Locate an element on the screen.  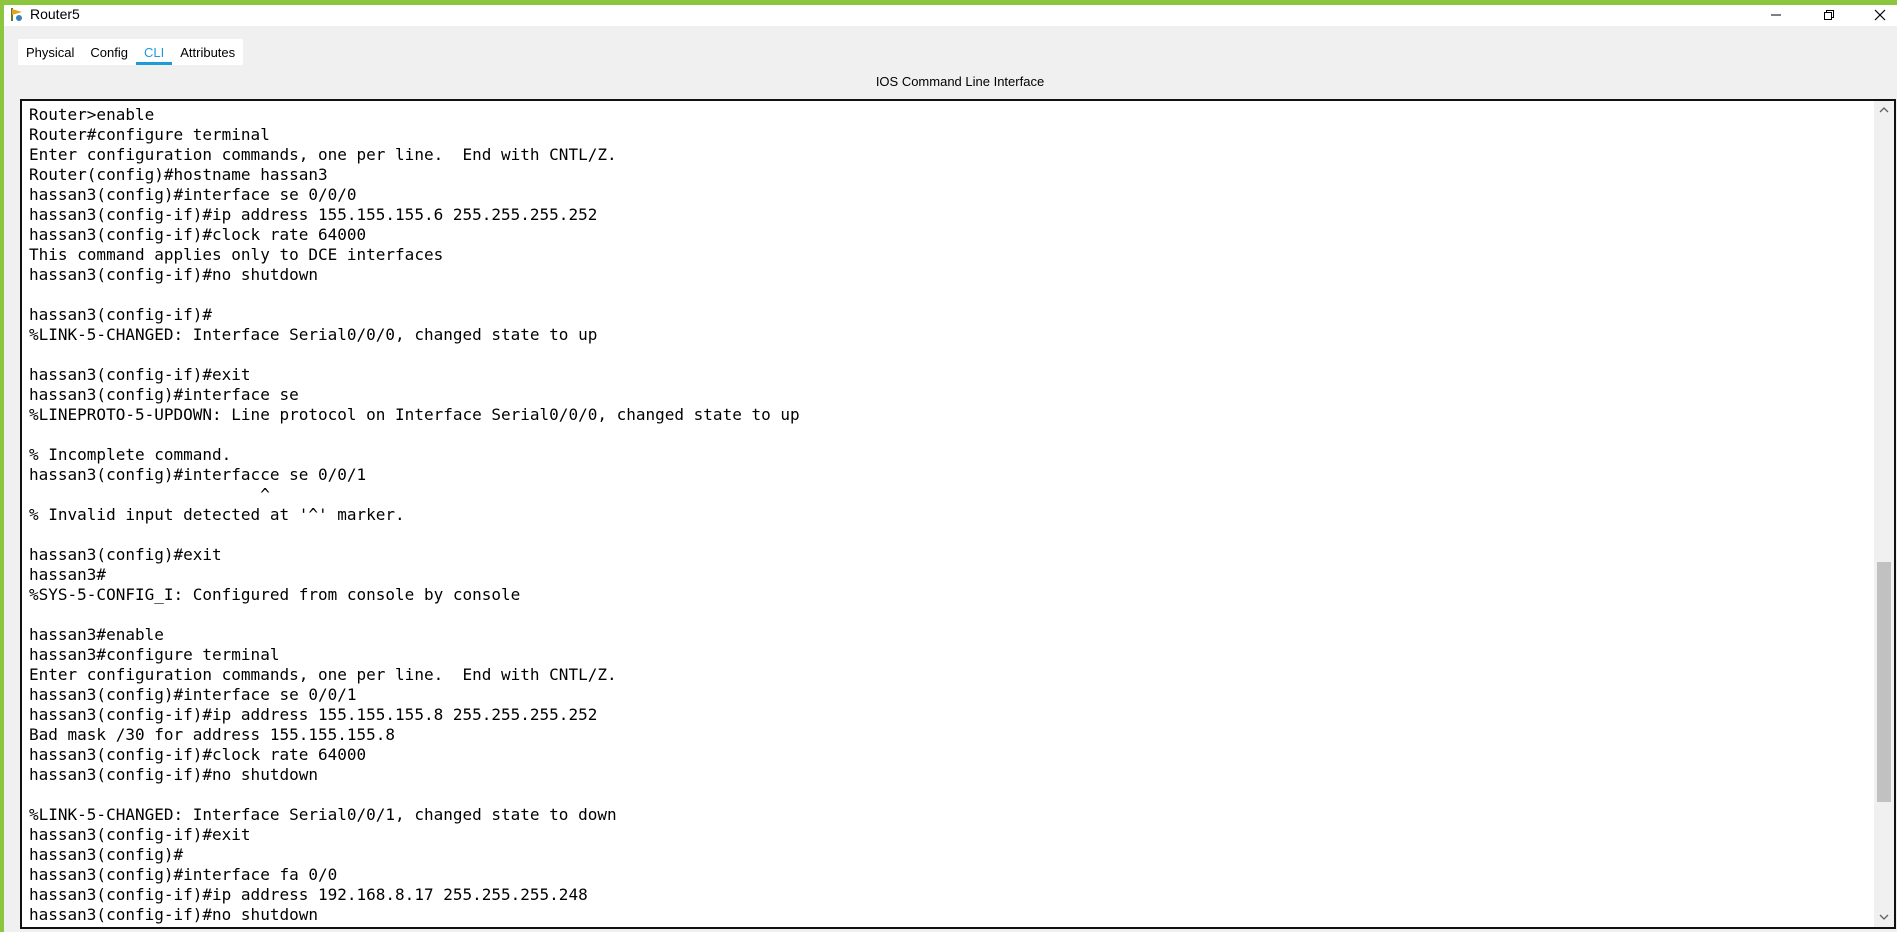
tab-attributes: Attributes is located at coordinates (207, 52).